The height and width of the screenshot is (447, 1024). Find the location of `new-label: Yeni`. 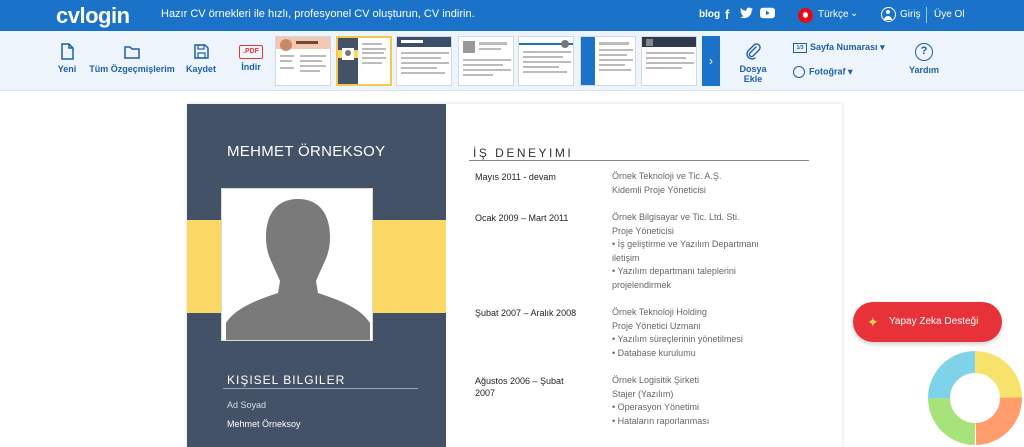

new-label: Yeni is located at coordinates (67, 69).